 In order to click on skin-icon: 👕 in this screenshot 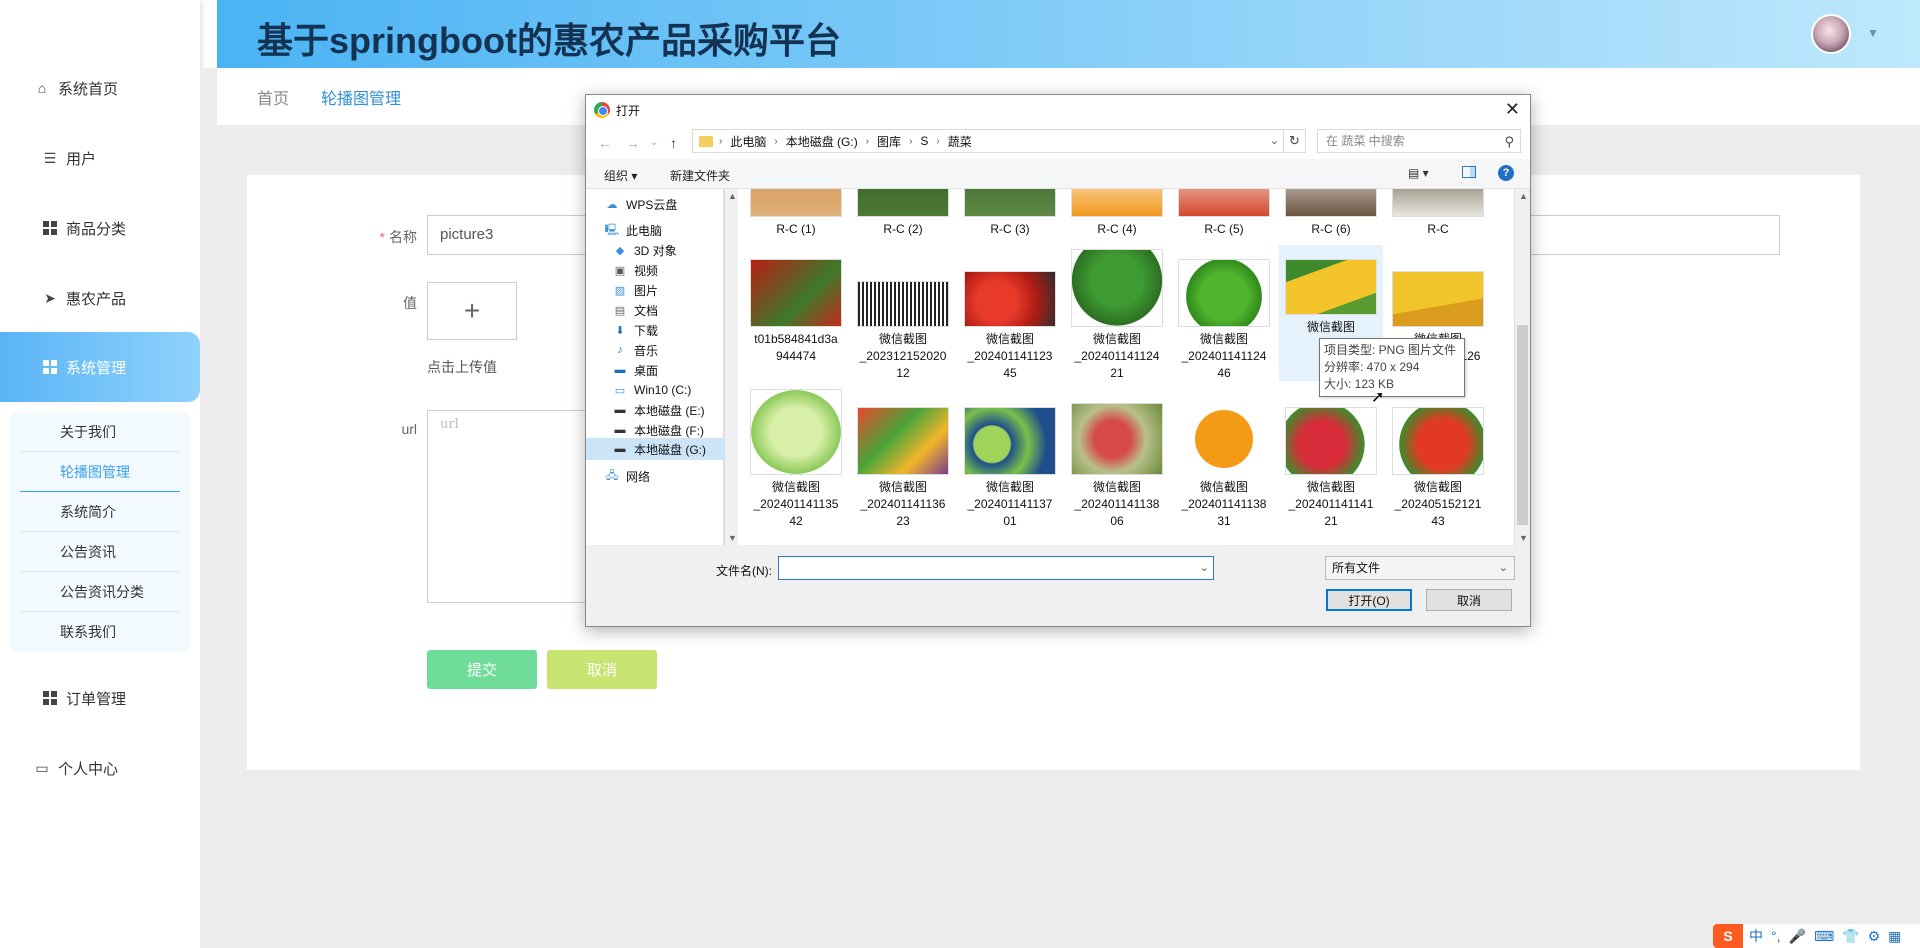, I will do `click(1850, 936)`.